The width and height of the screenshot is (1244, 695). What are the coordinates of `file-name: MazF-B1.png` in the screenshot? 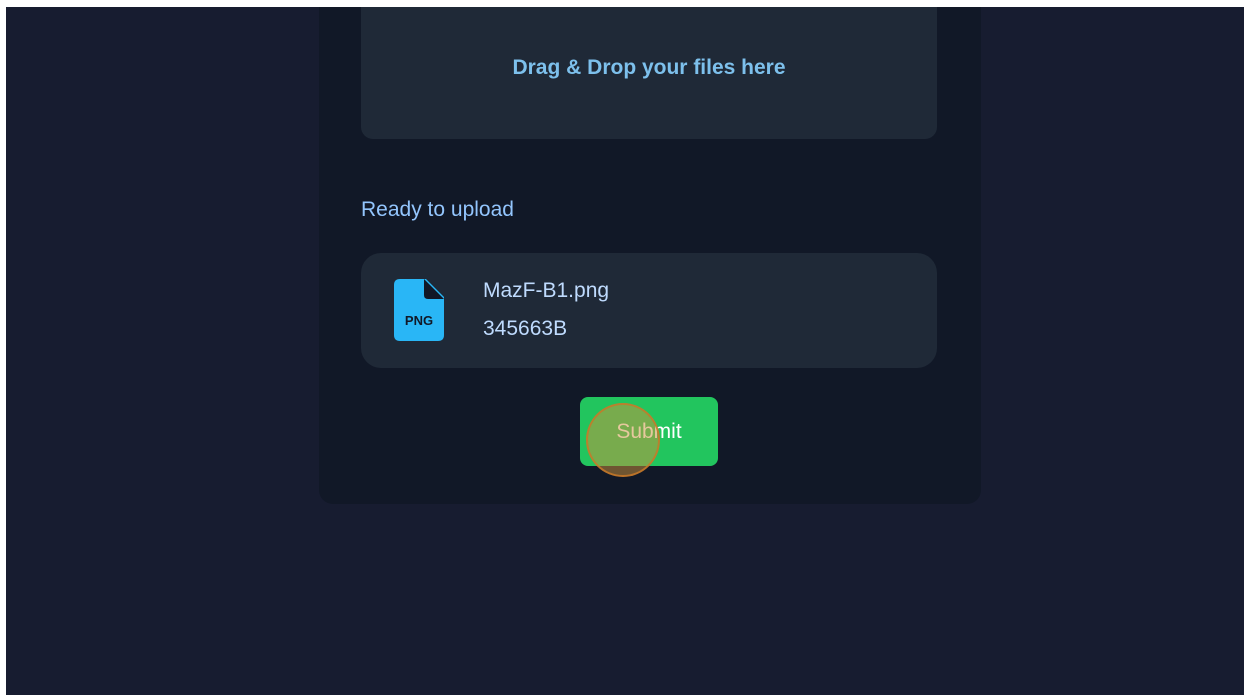 It's located at (546, 290).